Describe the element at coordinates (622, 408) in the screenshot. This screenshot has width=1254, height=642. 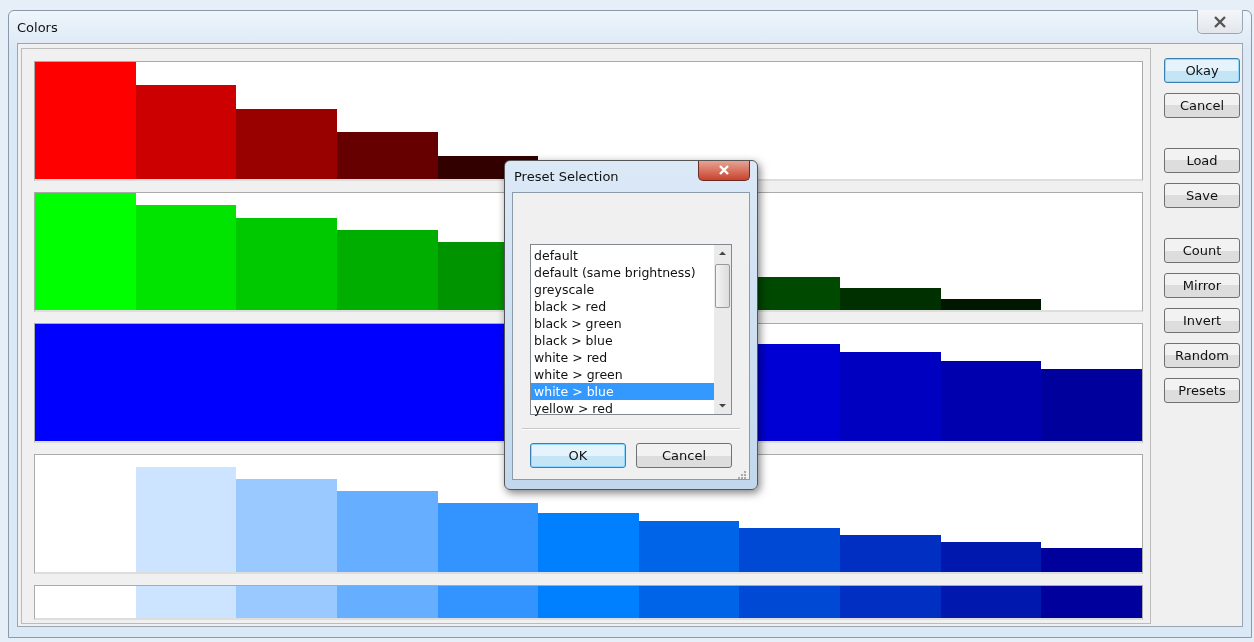
I see `preset-item: yellow > red` at that location.